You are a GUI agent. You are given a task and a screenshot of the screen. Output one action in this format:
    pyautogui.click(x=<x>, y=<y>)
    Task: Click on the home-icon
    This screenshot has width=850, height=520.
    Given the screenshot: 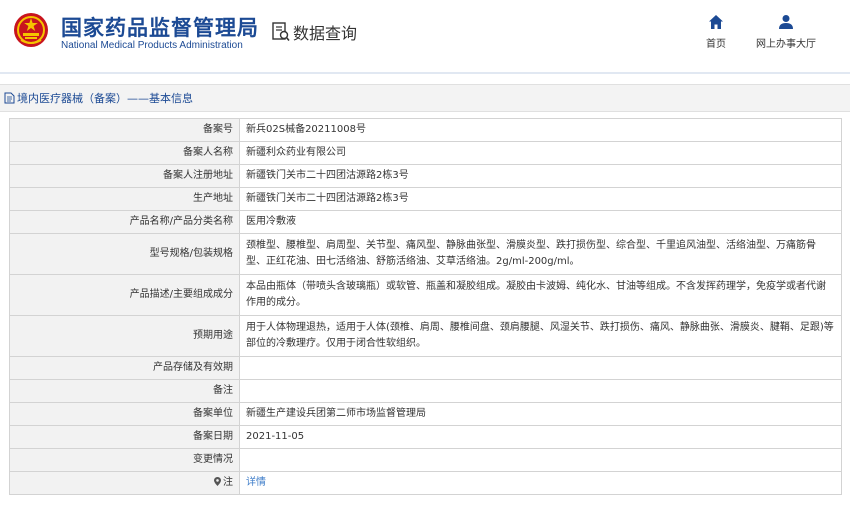 What is the action you would take?
    pyautogui.click(x=716, y=22)
    